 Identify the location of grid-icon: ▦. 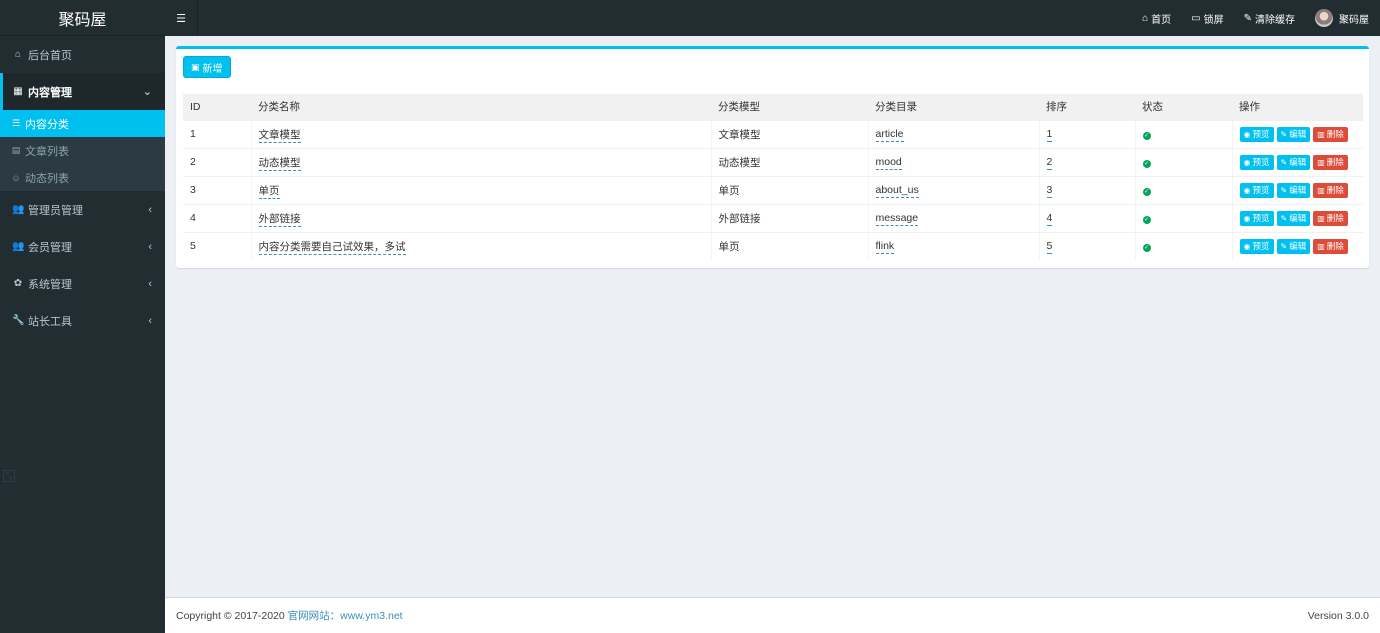
(18, 91).